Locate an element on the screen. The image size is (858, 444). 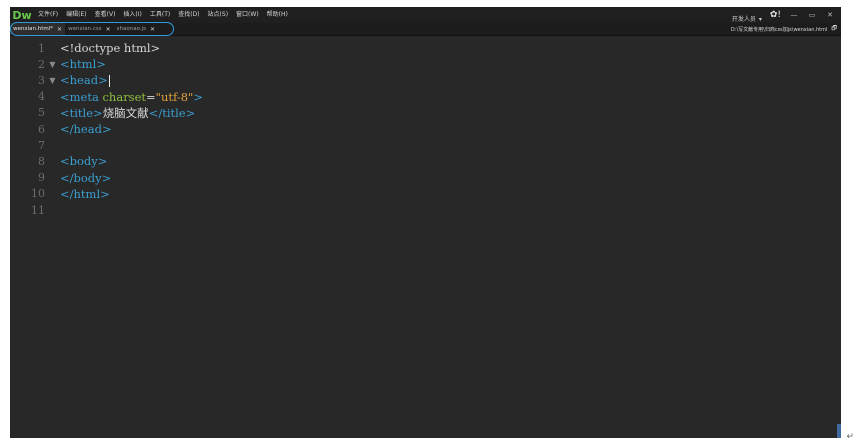
menu-item: 编辑(E) is located at coordinates (76, 15).